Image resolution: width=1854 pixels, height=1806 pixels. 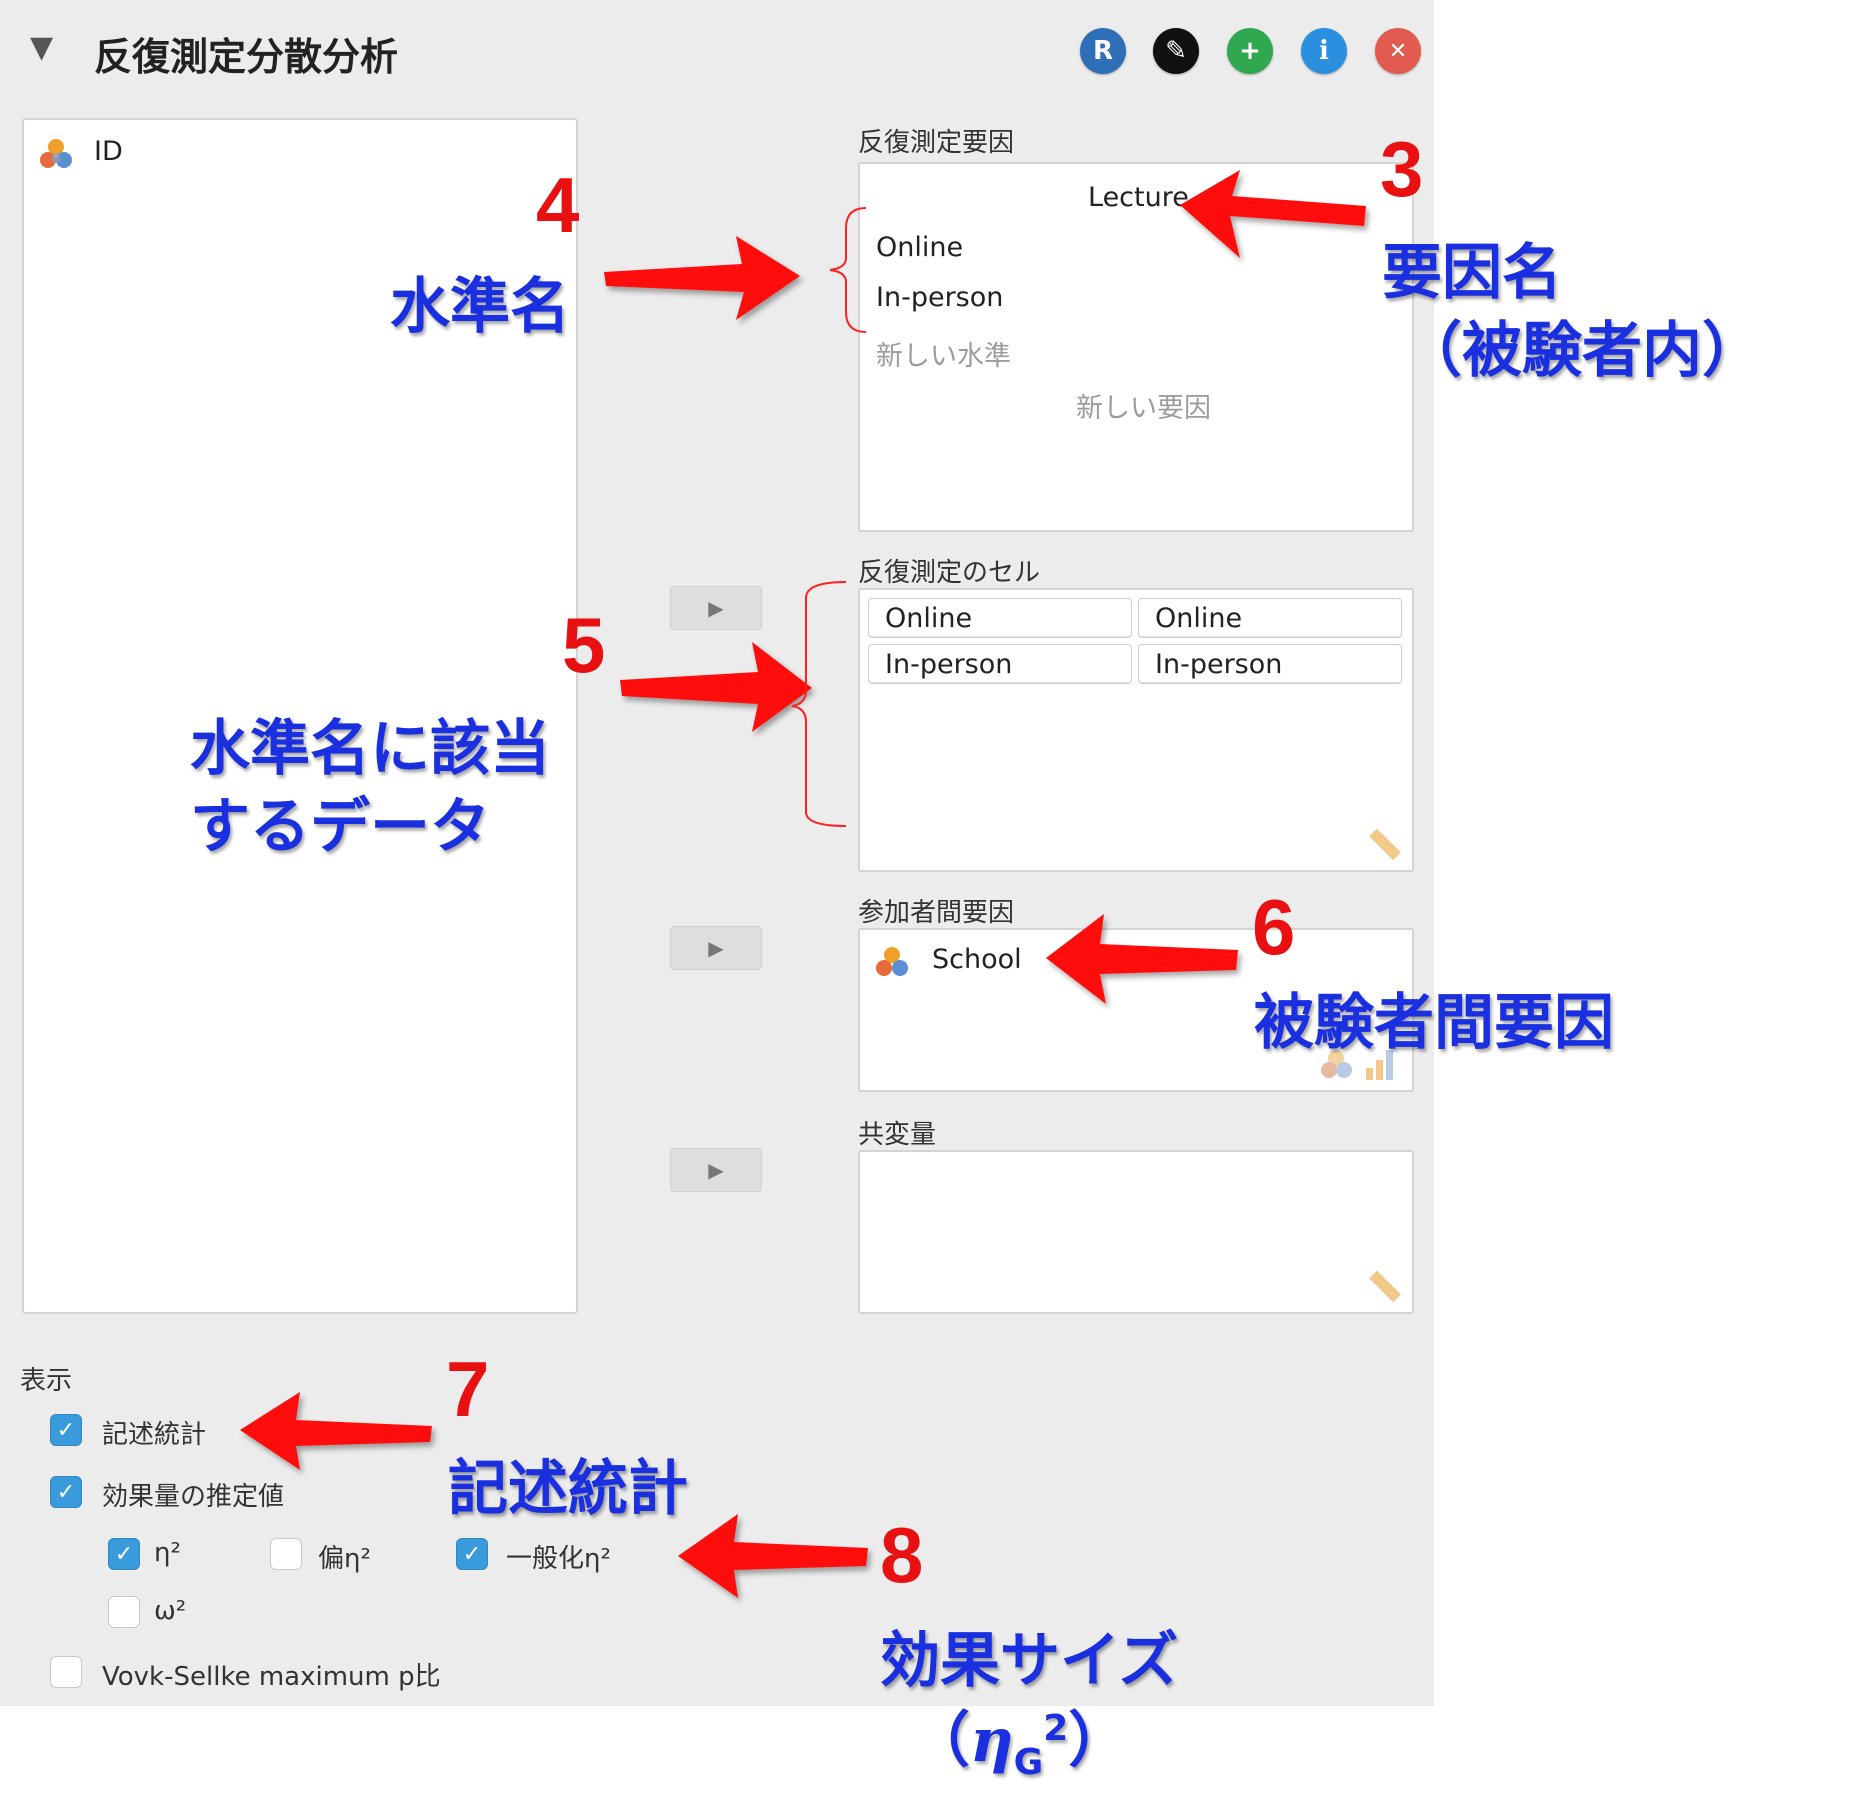 I want to click on annotation-number-6: 6, so click(x=1274, y=927).